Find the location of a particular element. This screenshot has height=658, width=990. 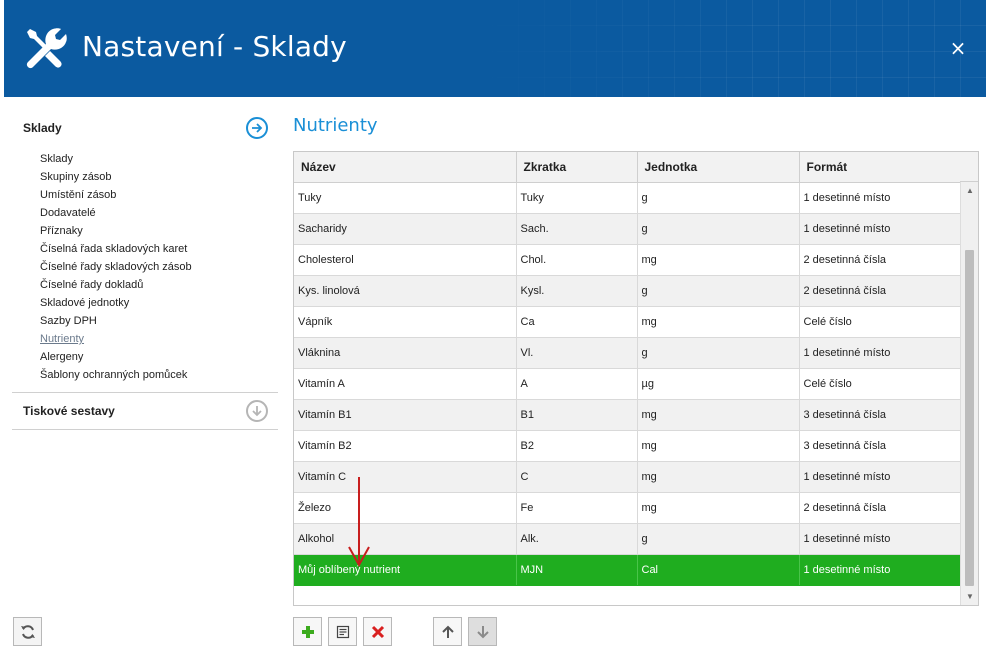

table-row: Kys. linolová Kysl. g 2 desetinná čísla is located at coordinates (627, 291).